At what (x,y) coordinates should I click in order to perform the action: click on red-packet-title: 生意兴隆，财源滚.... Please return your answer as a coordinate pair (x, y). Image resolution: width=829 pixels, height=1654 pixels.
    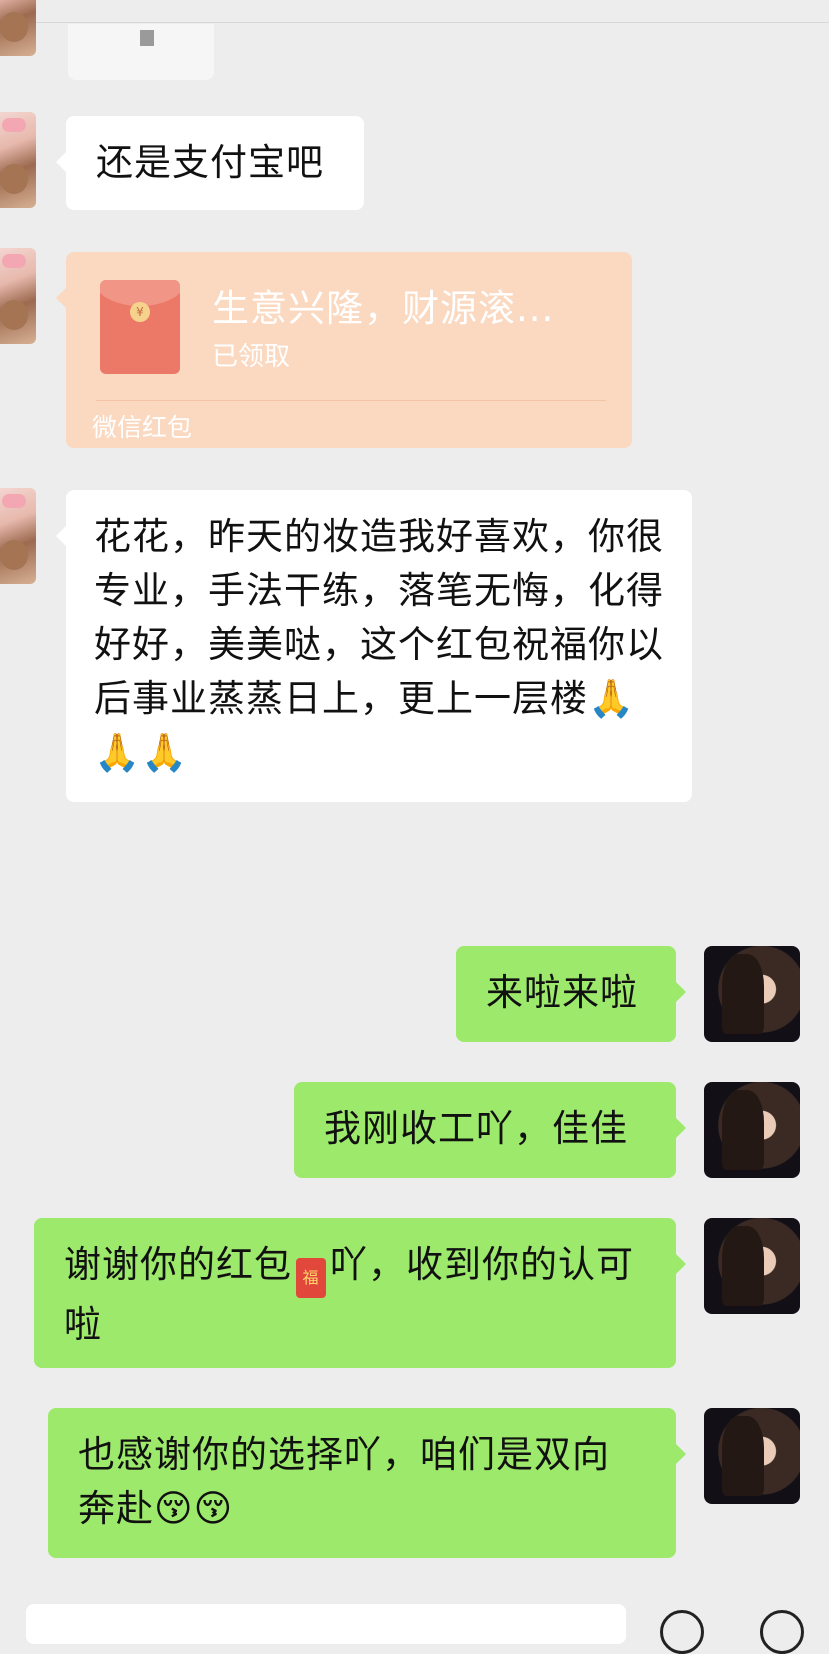
    Looking at the image, I should click on (383, 308).